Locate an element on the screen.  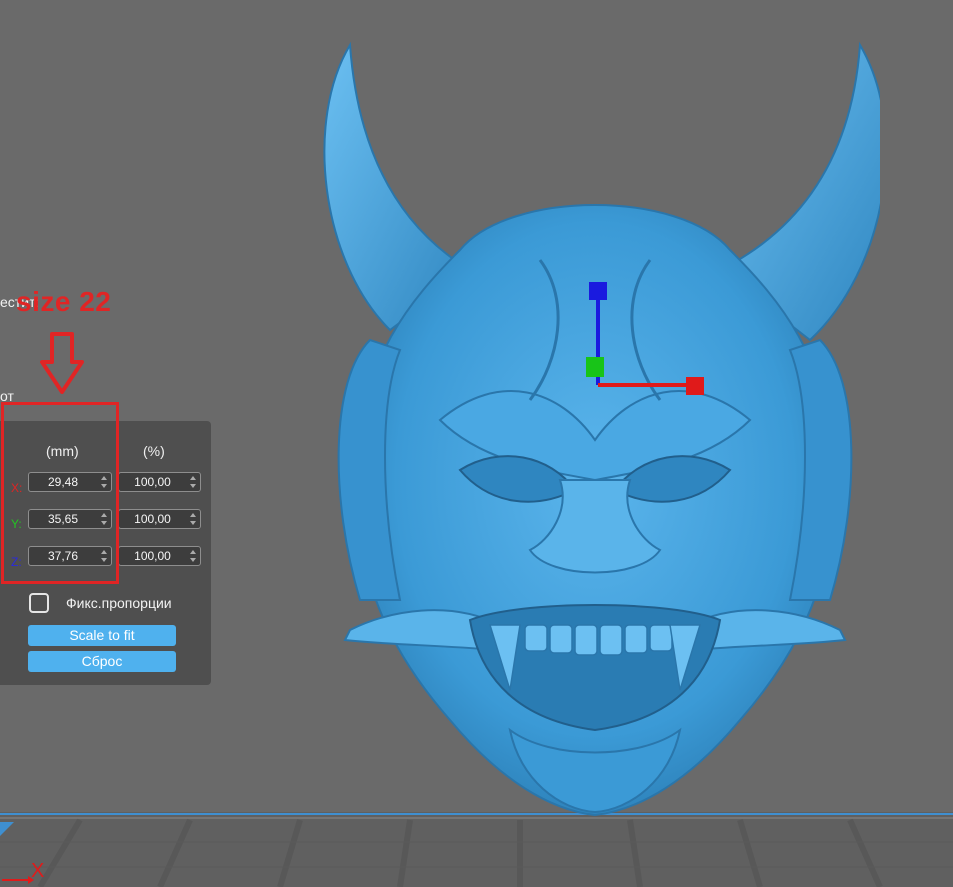
corner-axis-x-label: X is located at coordinates (38, 871).